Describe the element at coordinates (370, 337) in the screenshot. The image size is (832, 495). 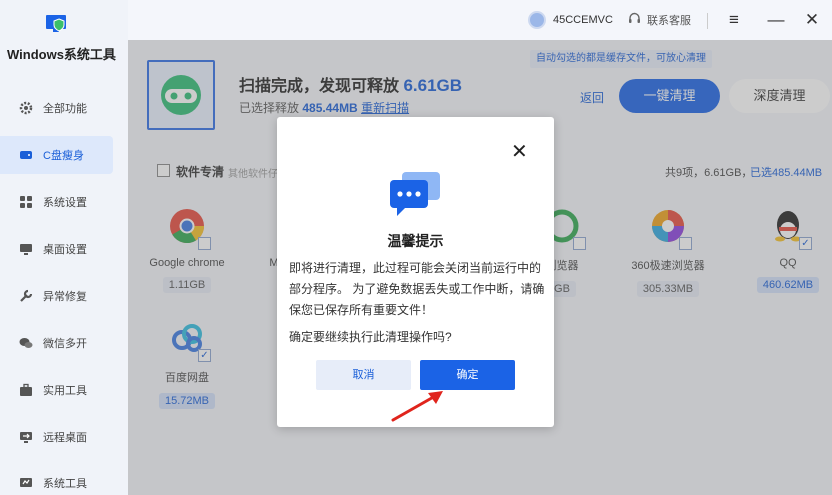
I see `dialog-question: 确定要继续执行此清理操作吗?` at that location.